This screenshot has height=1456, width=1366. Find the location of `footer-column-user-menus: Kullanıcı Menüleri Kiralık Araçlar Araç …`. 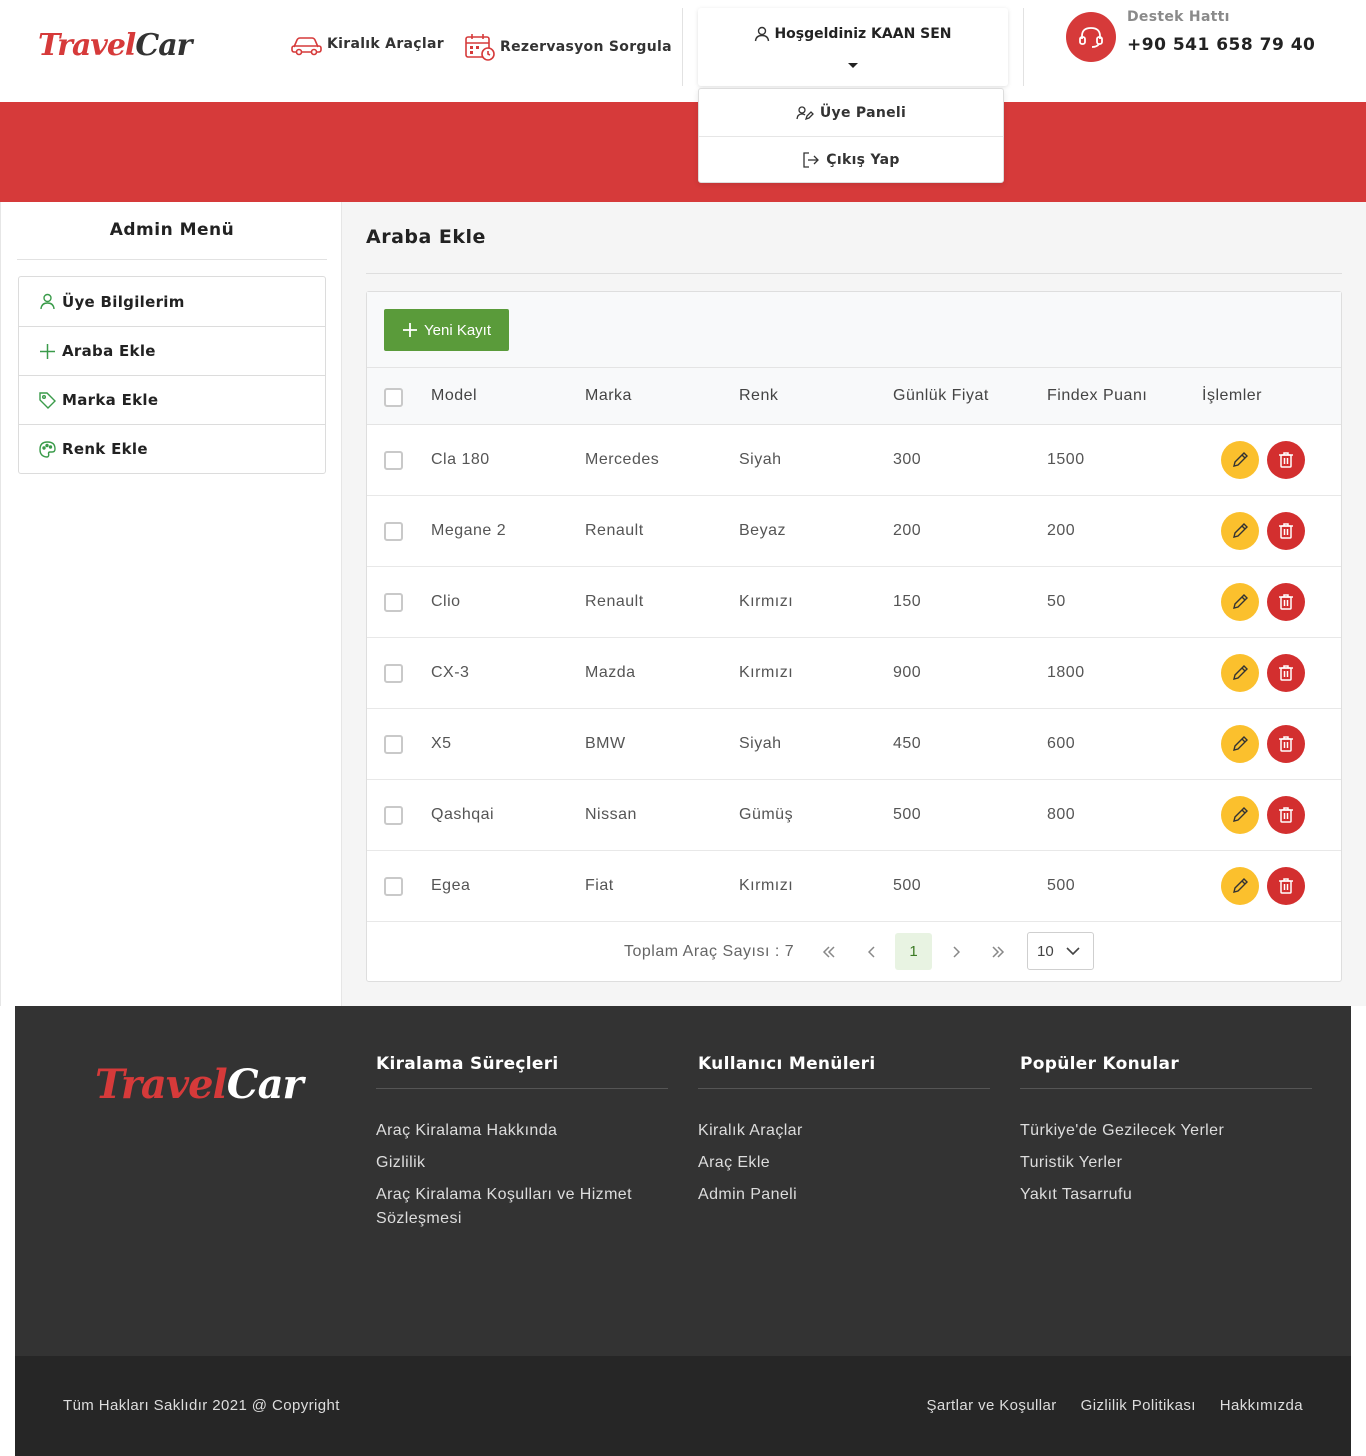

footer-column-user-menus: Kullanıcı Menüleri Kiralık Araçlar Araç … is located at coordinates (844, 1134).